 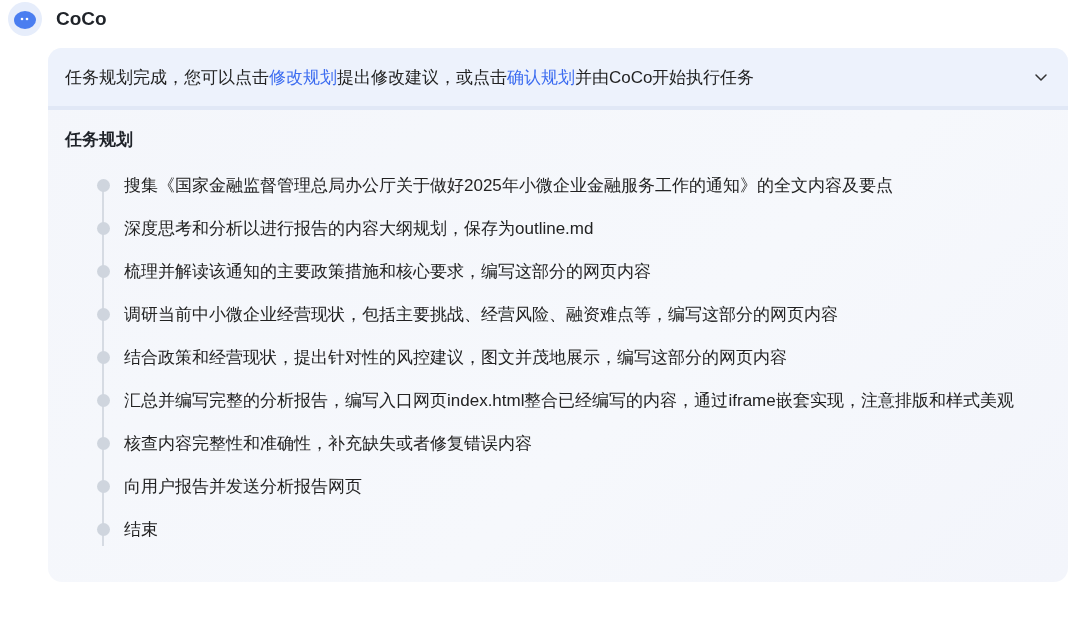 I want to click on plan-message: 任务规划完成，您可以点击修改规划提出修改建议，或点击确认规划并由CoCo开始执行任务, so click(x=410, y=77).